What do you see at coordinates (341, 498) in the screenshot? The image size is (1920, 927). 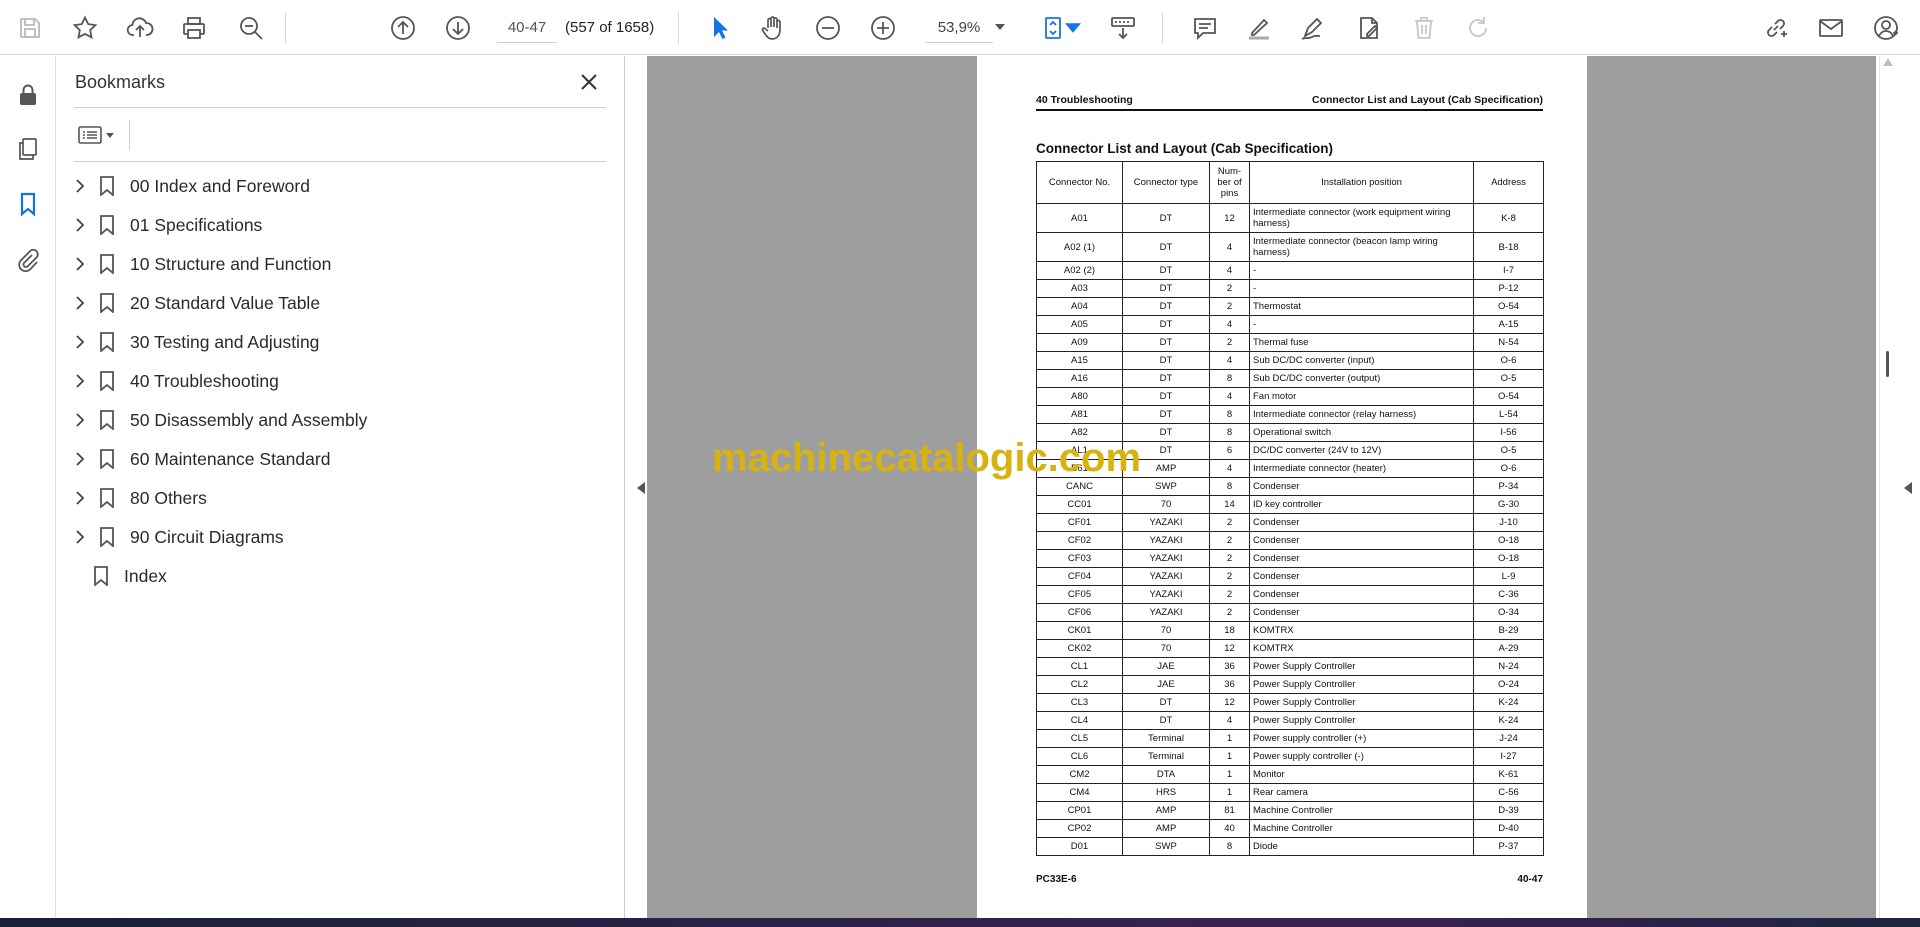 I see `bookmark-item: 80 Others` at bounding box center [341, 498].